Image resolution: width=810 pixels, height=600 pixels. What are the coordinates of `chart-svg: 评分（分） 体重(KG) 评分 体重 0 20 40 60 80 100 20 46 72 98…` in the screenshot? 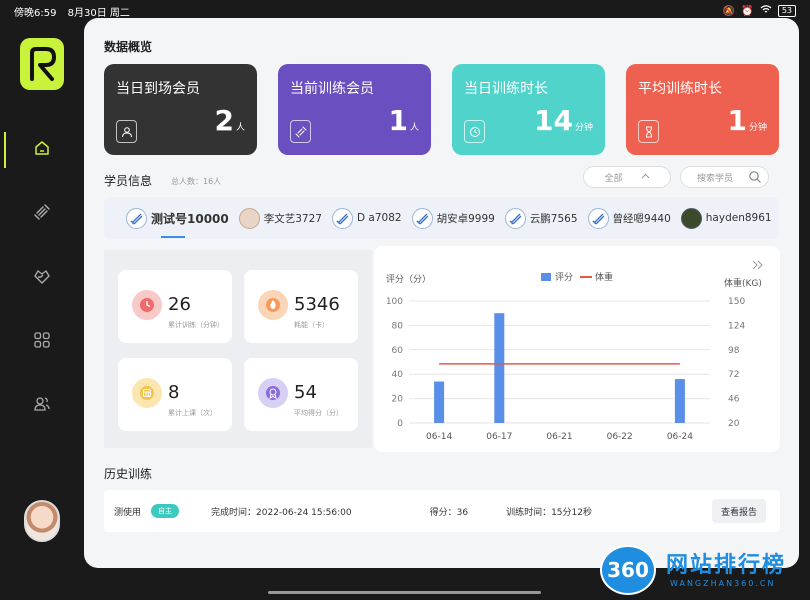 It's located at (574, 351).